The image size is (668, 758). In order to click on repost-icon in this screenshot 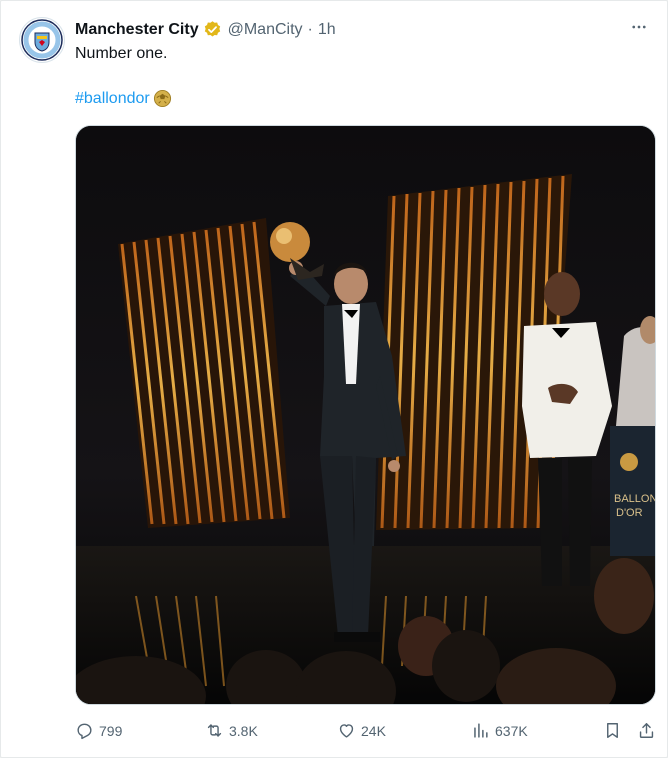, I will do `click(214, 730)`.